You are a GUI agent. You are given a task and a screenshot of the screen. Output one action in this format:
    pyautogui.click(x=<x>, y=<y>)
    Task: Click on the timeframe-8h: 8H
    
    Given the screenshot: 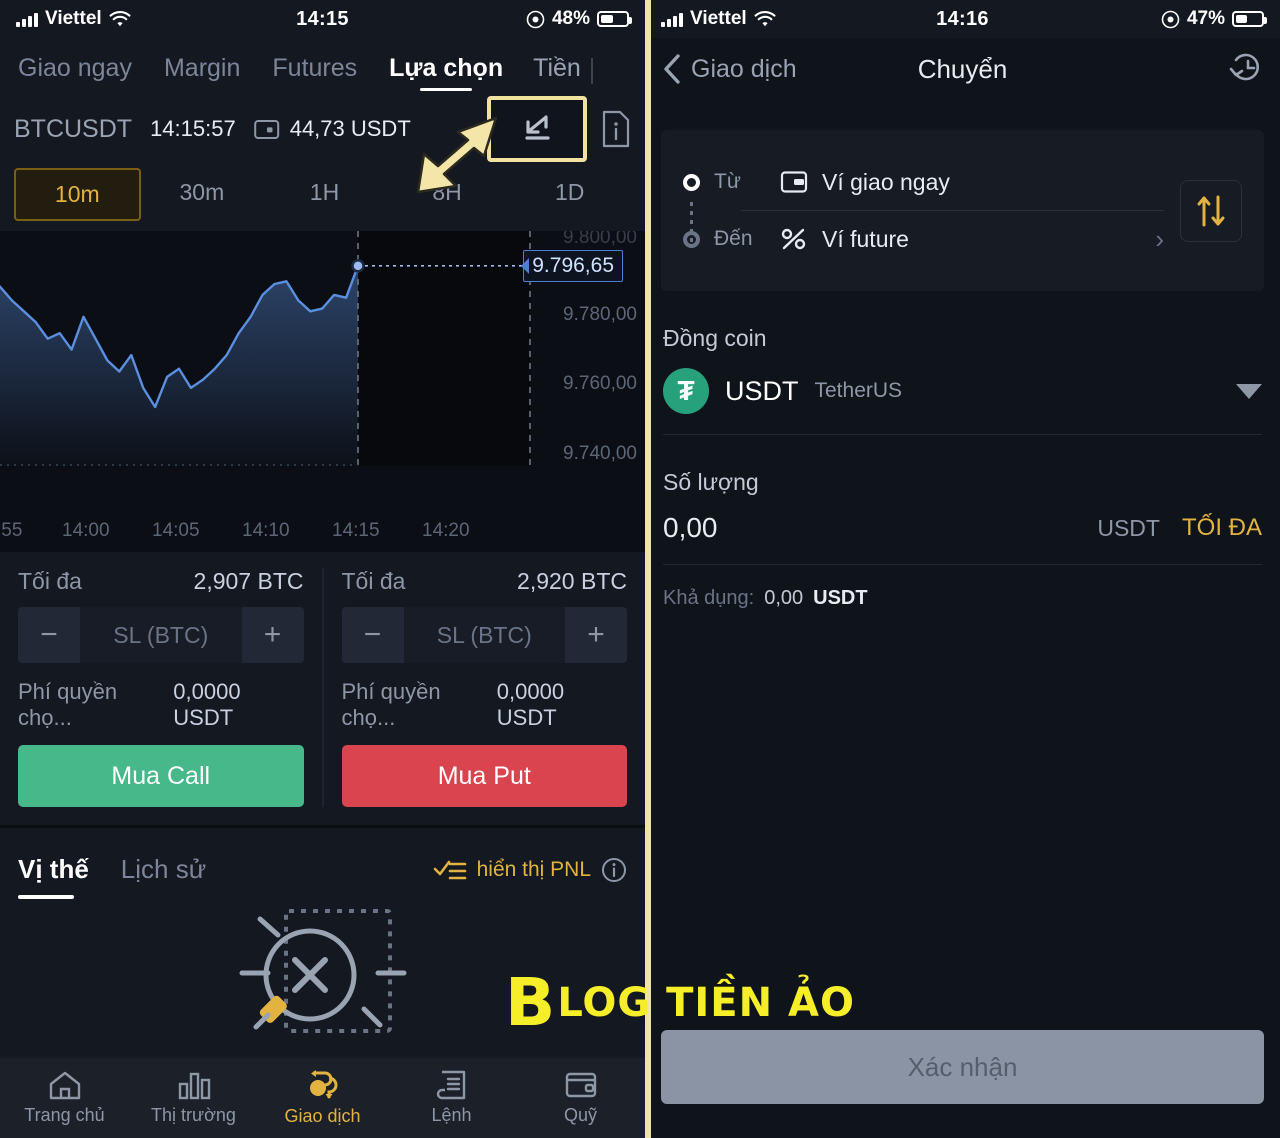 What is the action you would take?
    pyautogui.click(x=447, y=194)
    